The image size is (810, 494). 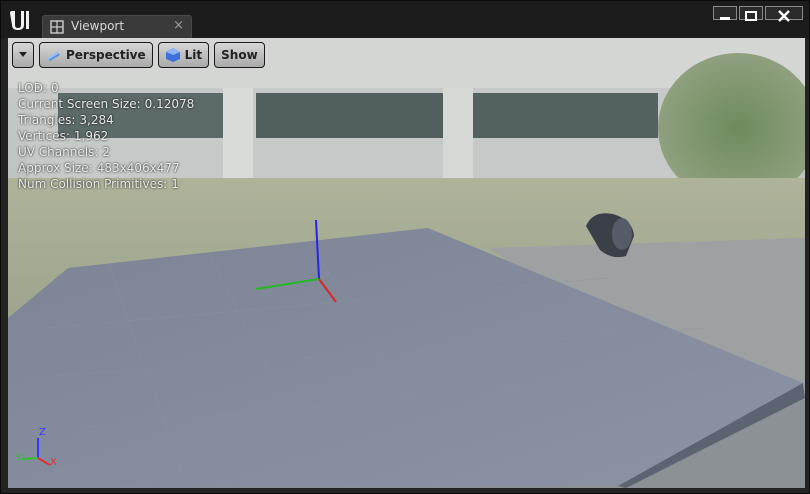 I want to click on stat-screen-size: Current Screen Size: 0.12078, so click(x=106, y=104).